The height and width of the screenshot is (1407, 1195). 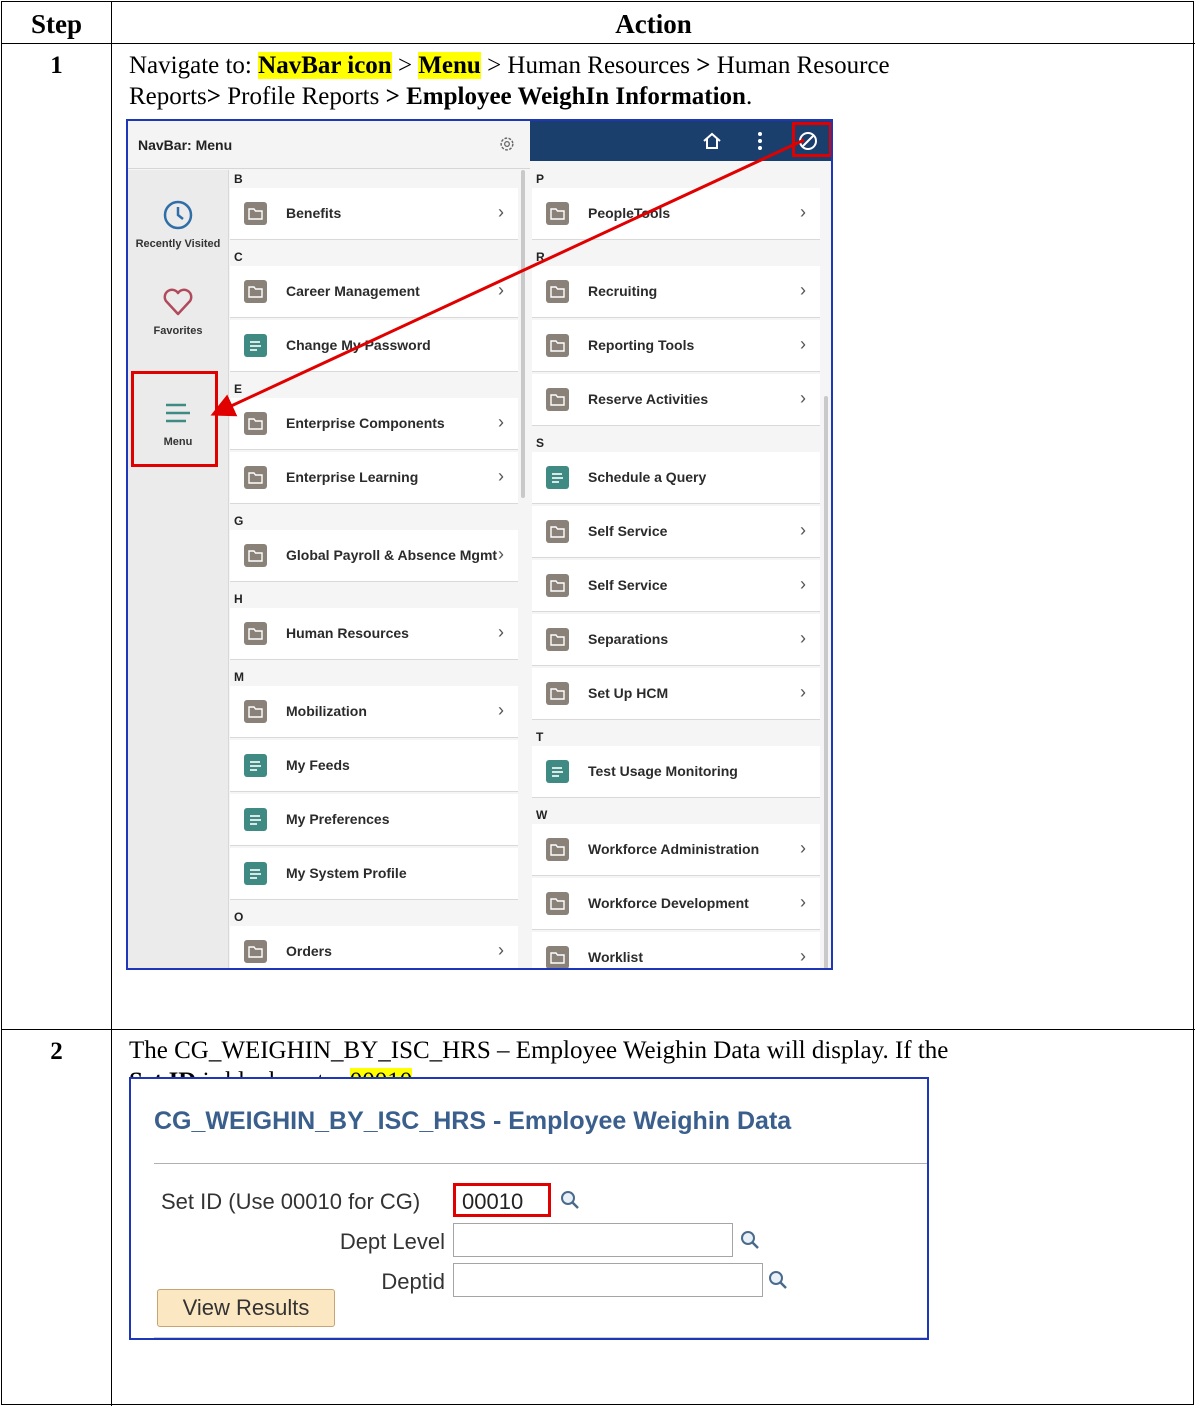 What do you see at coordinates (358, 345) in the screenshot?
I see `menu-tile-label: Change My Password` at bounding box center [358, 345].